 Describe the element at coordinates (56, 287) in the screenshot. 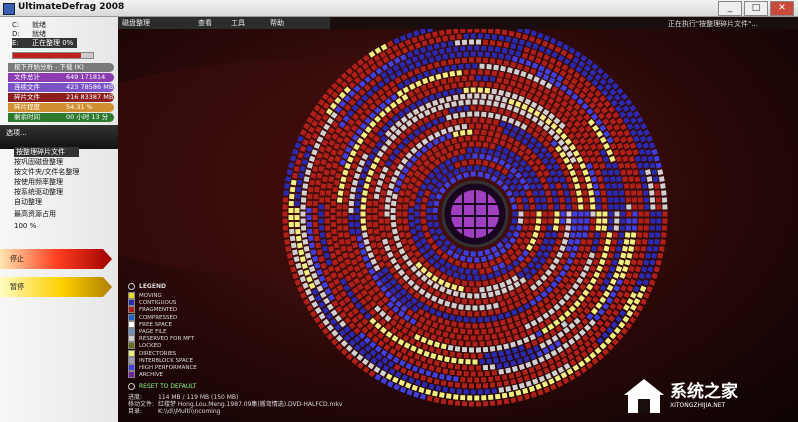

I see `pause-button: 暂停` at that location.